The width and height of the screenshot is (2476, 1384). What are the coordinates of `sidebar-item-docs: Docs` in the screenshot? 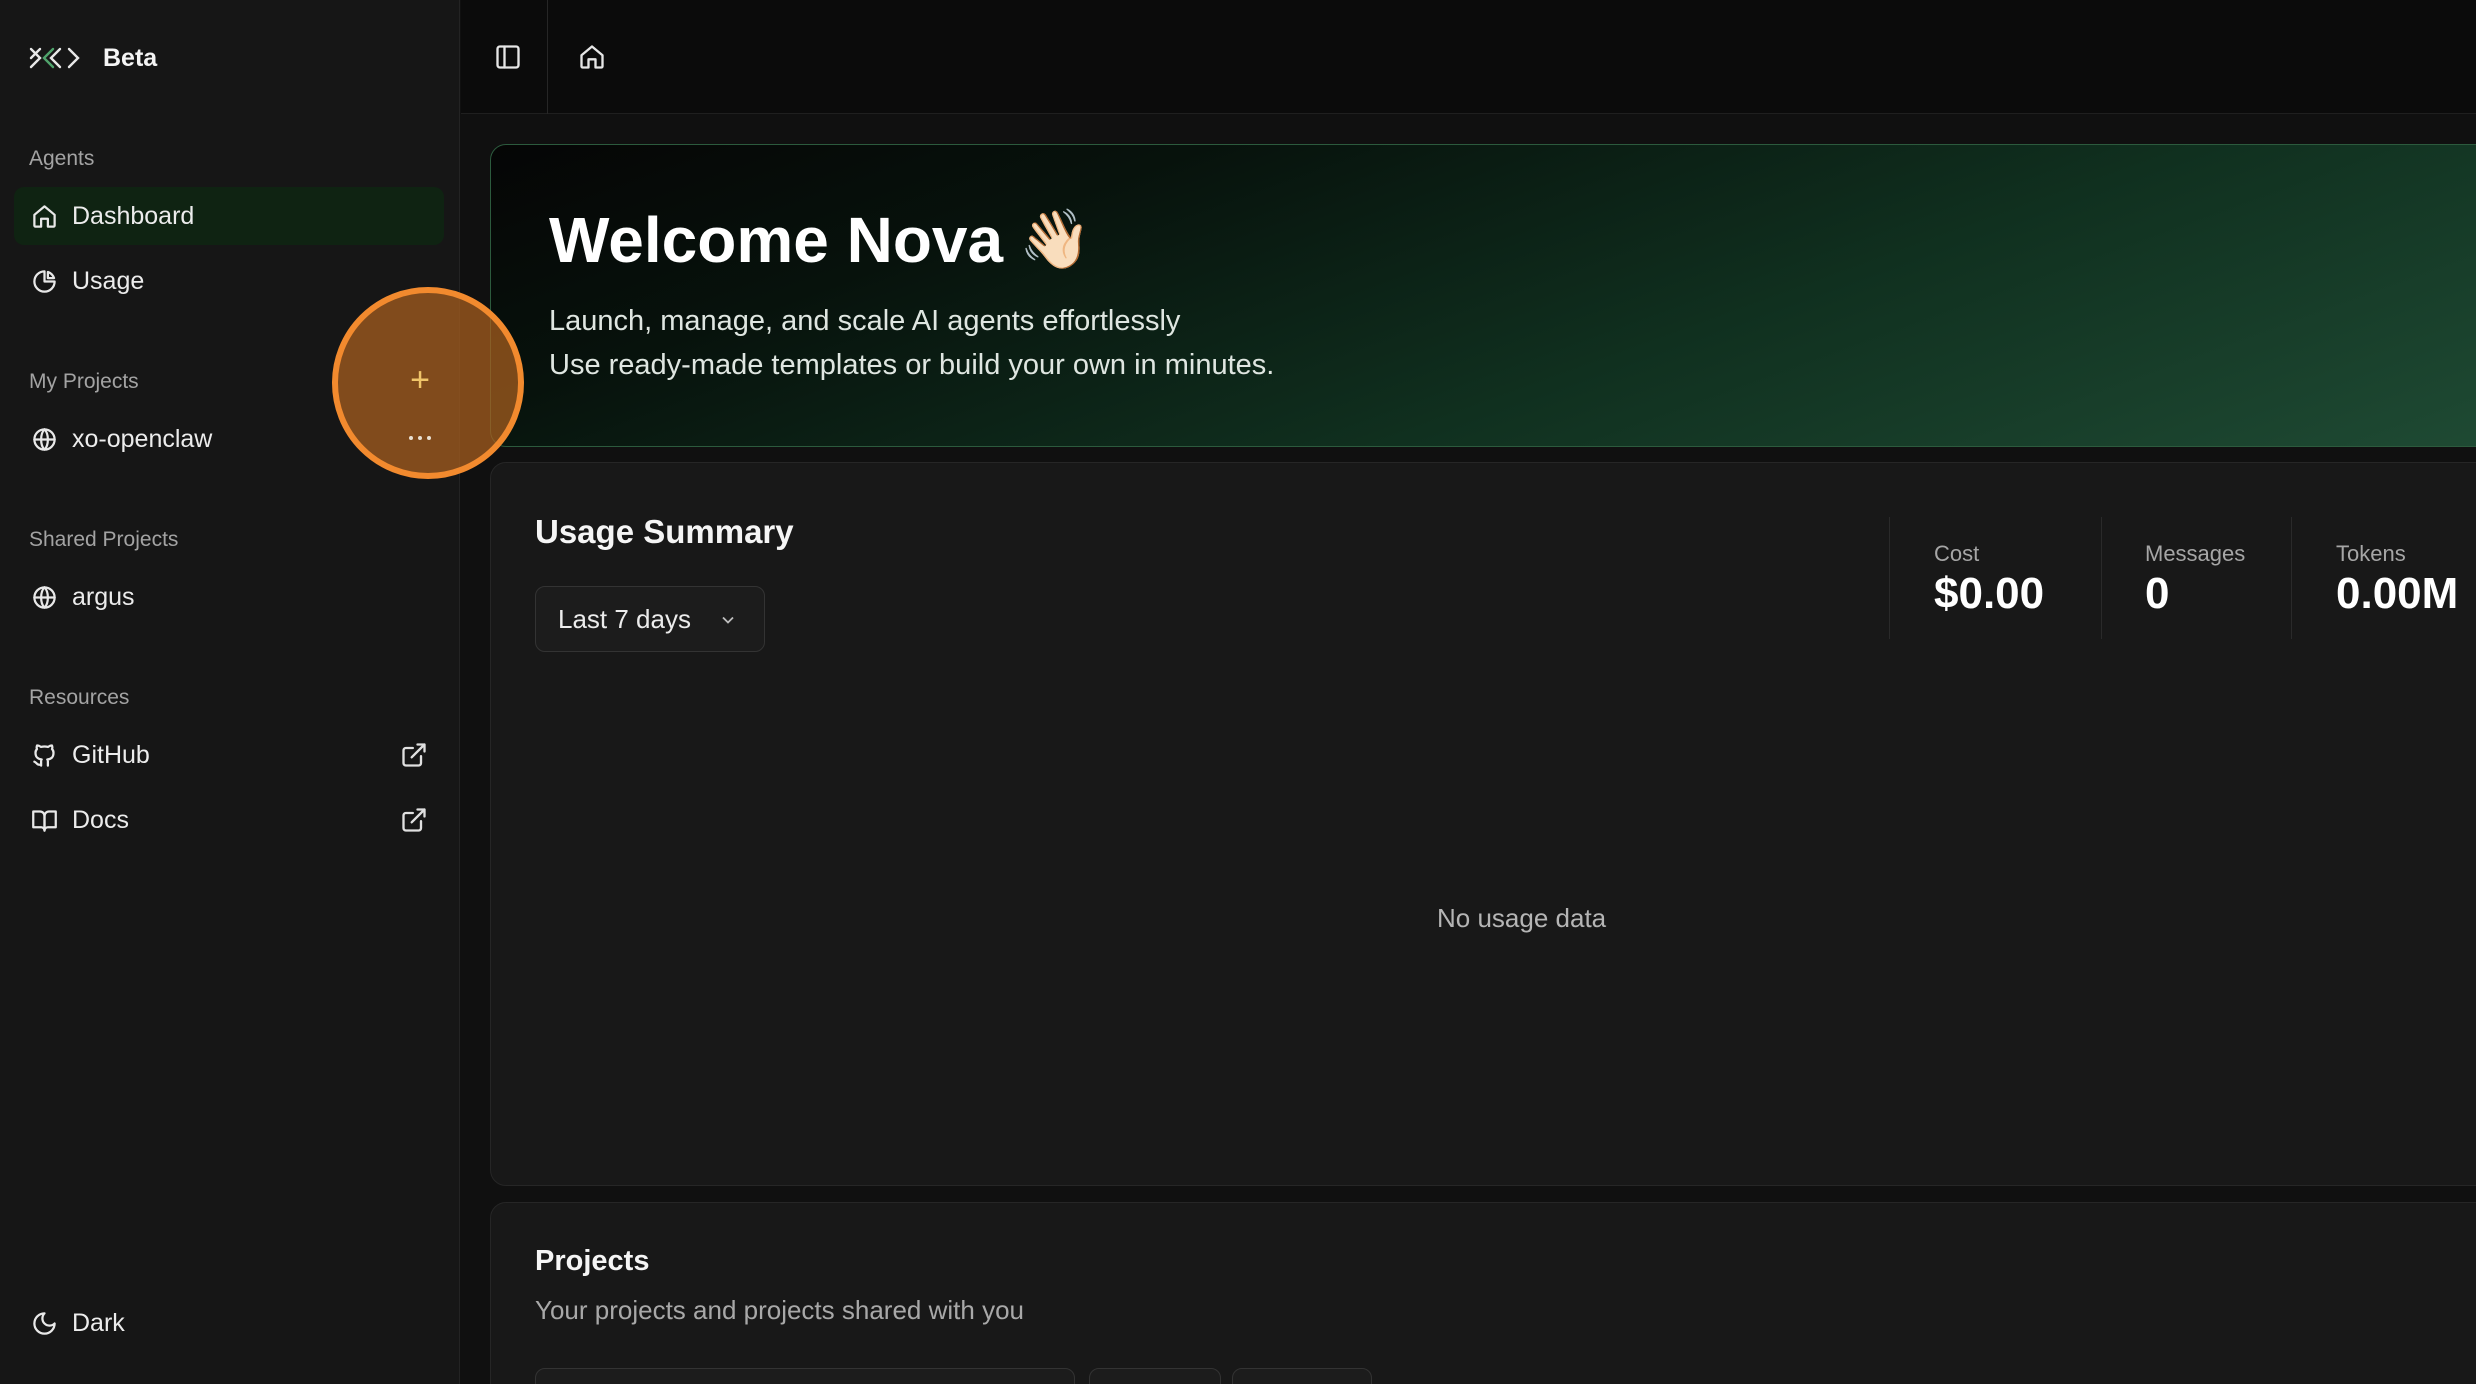 It's located at (229, 820).